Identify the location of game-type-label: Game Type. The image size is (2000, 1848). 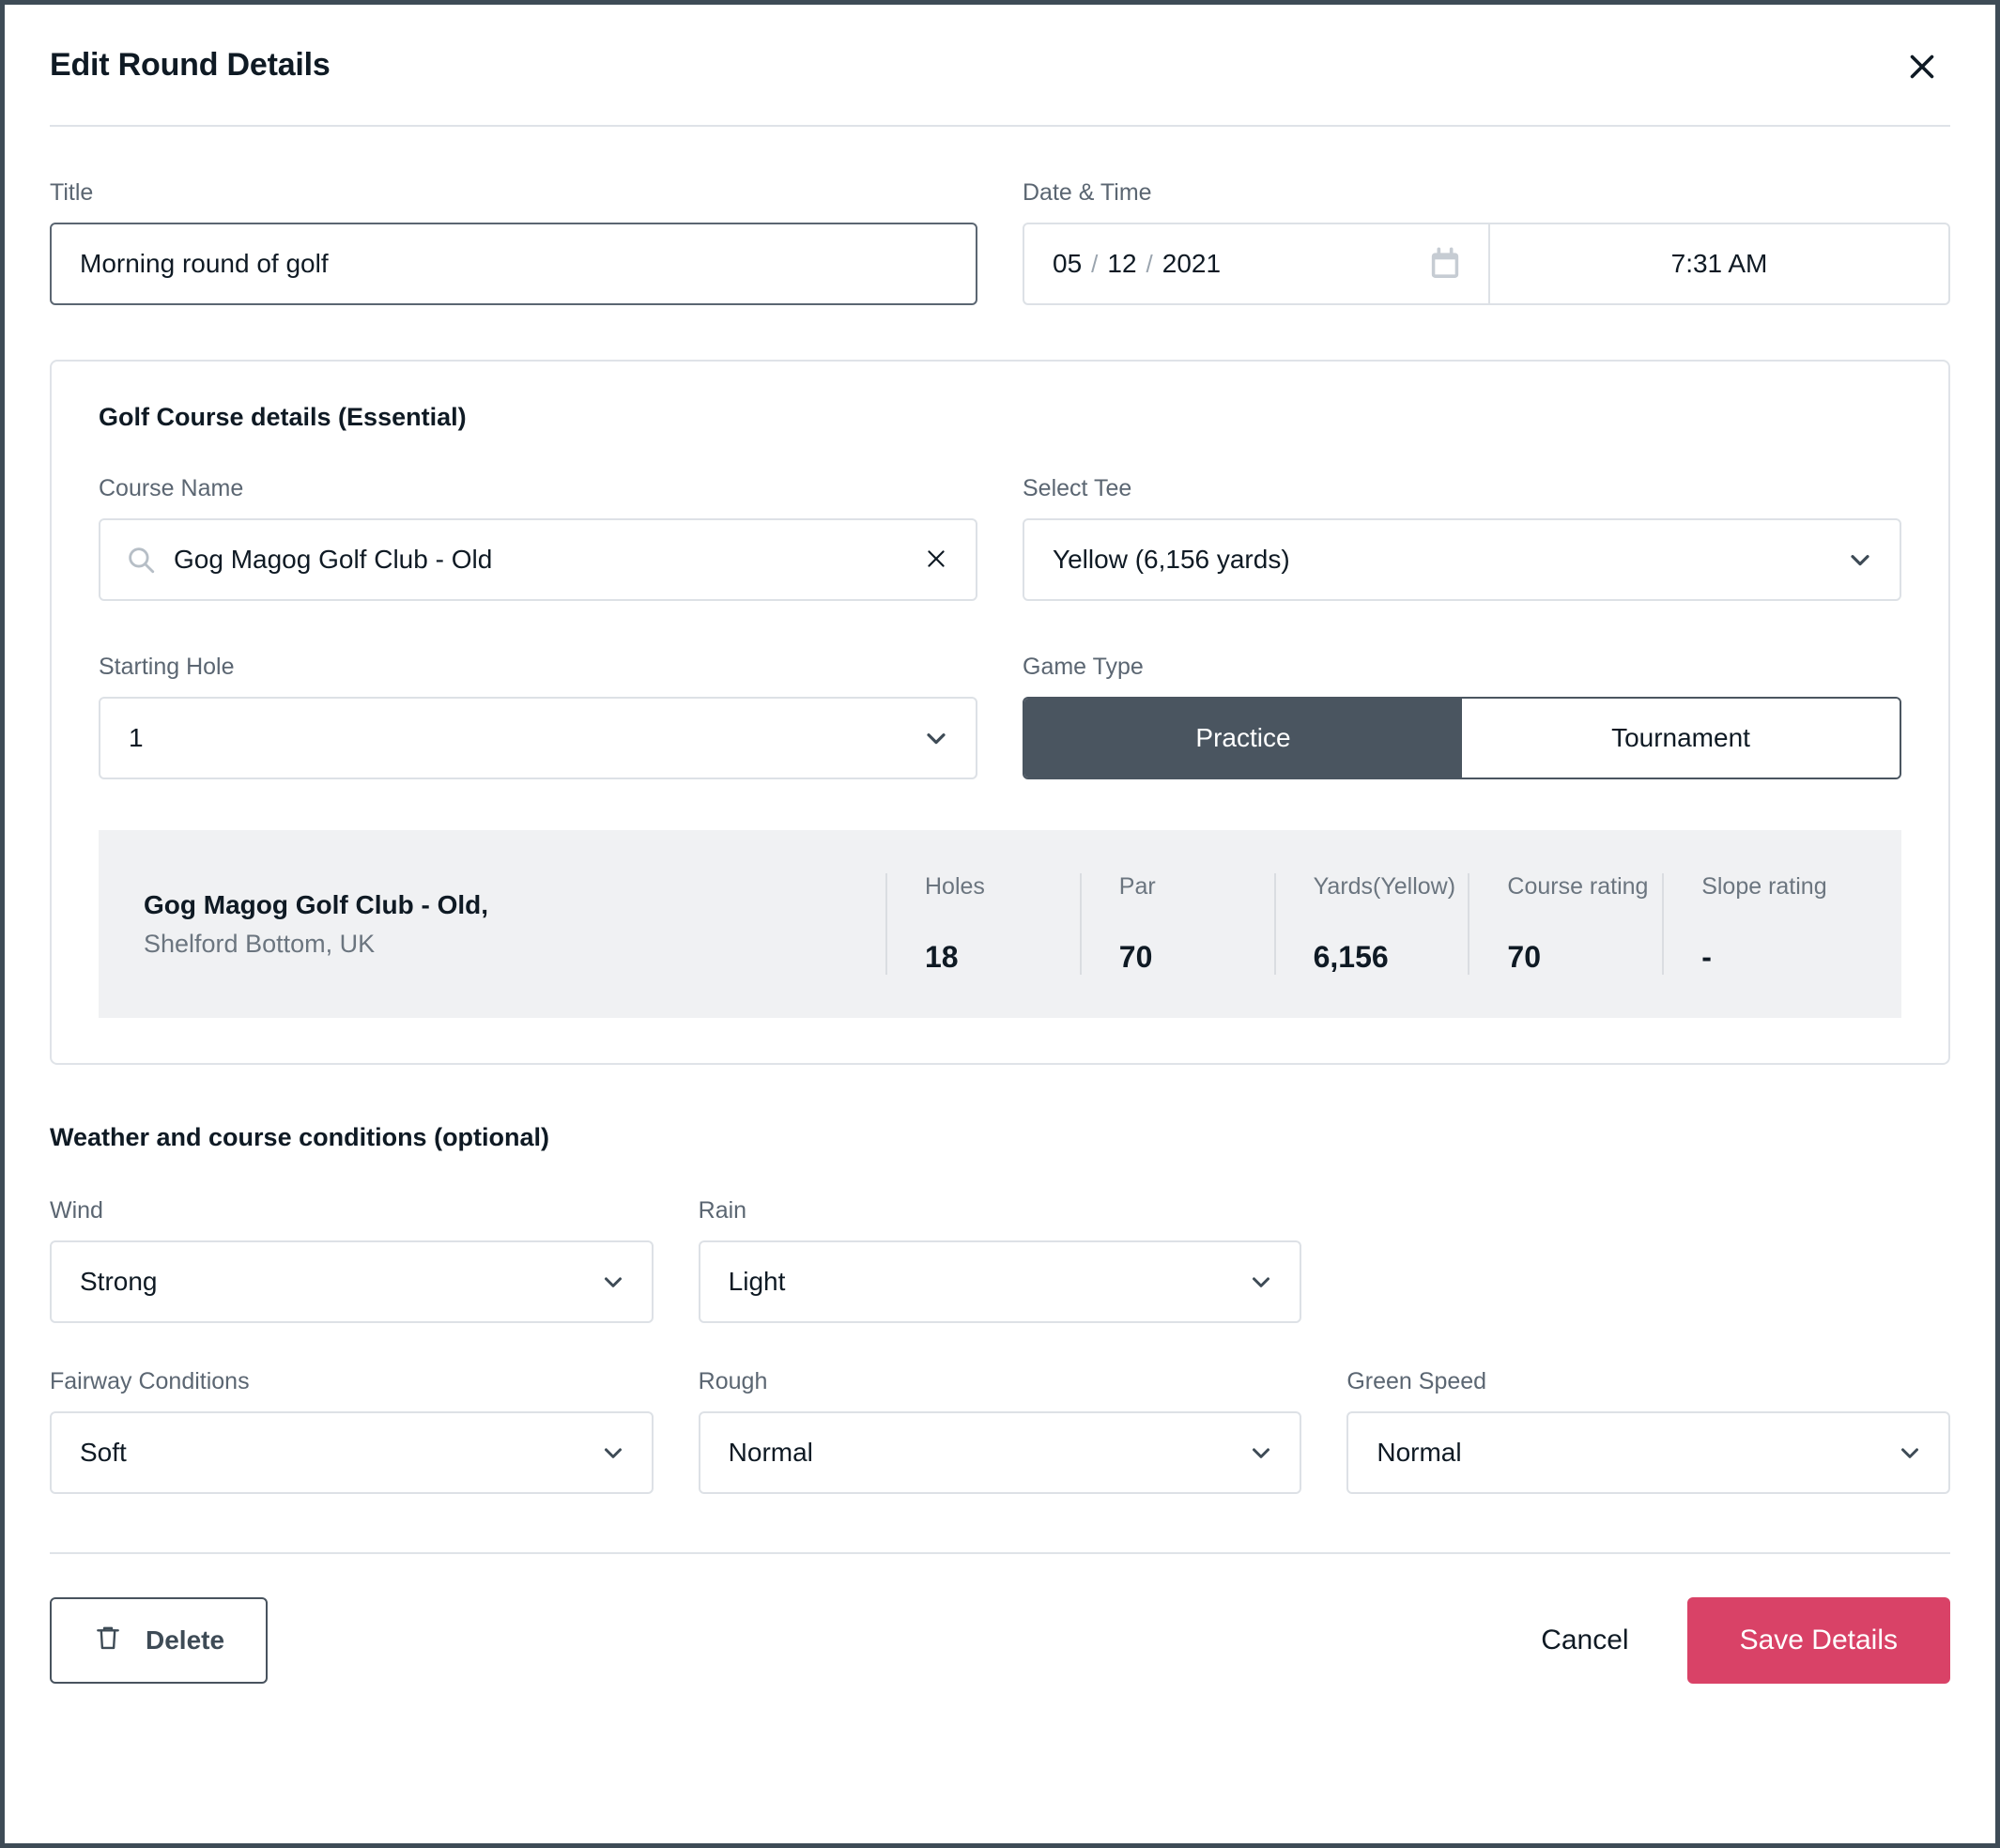
(1083, 667).